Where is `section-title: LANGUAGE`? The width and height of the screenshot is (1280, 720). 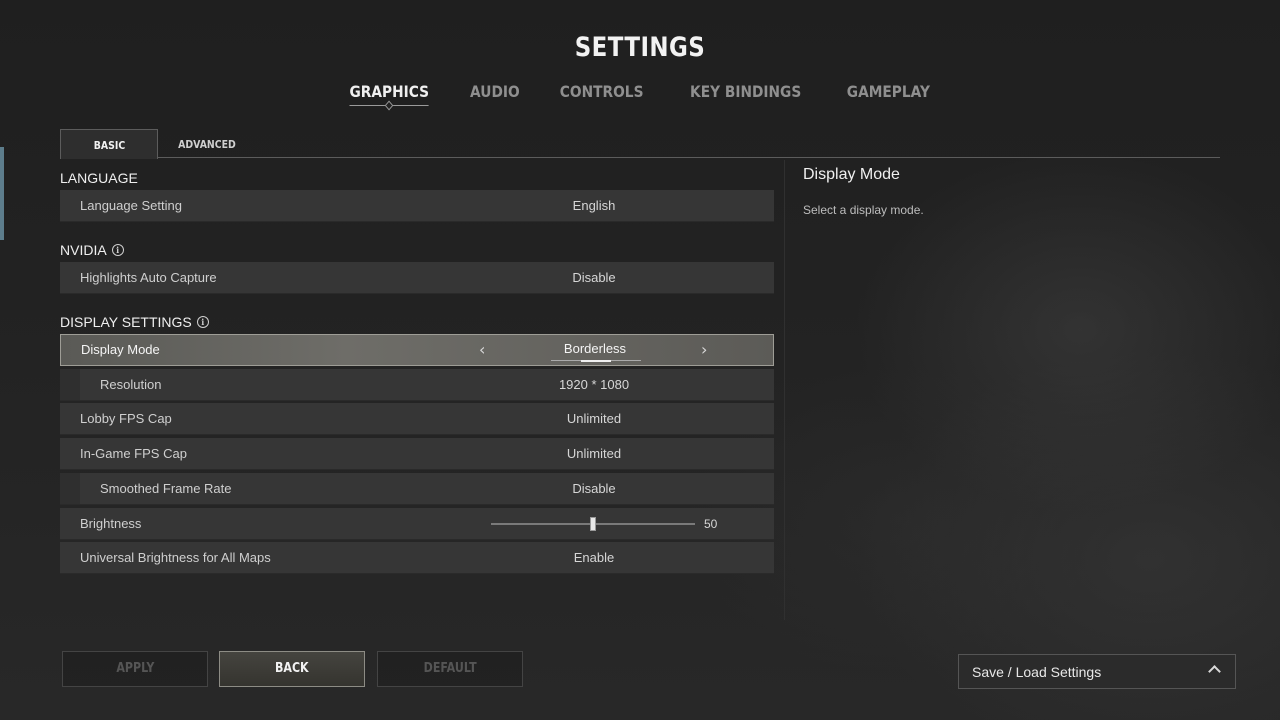
section-title: LANGUAGE is located at coordinates (99, 178).